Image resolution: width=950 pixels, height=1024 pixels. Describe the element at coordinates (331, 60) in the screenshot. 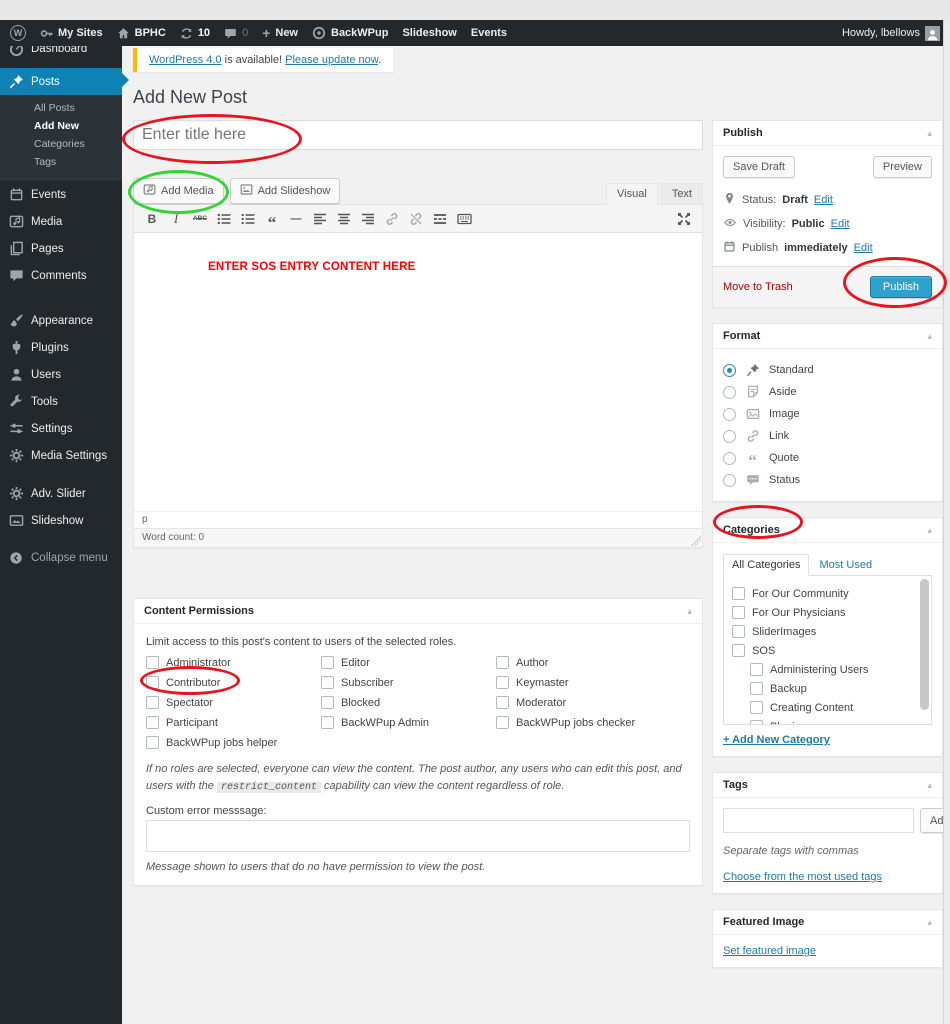

I see `update-now-link: Please update now` at that location.